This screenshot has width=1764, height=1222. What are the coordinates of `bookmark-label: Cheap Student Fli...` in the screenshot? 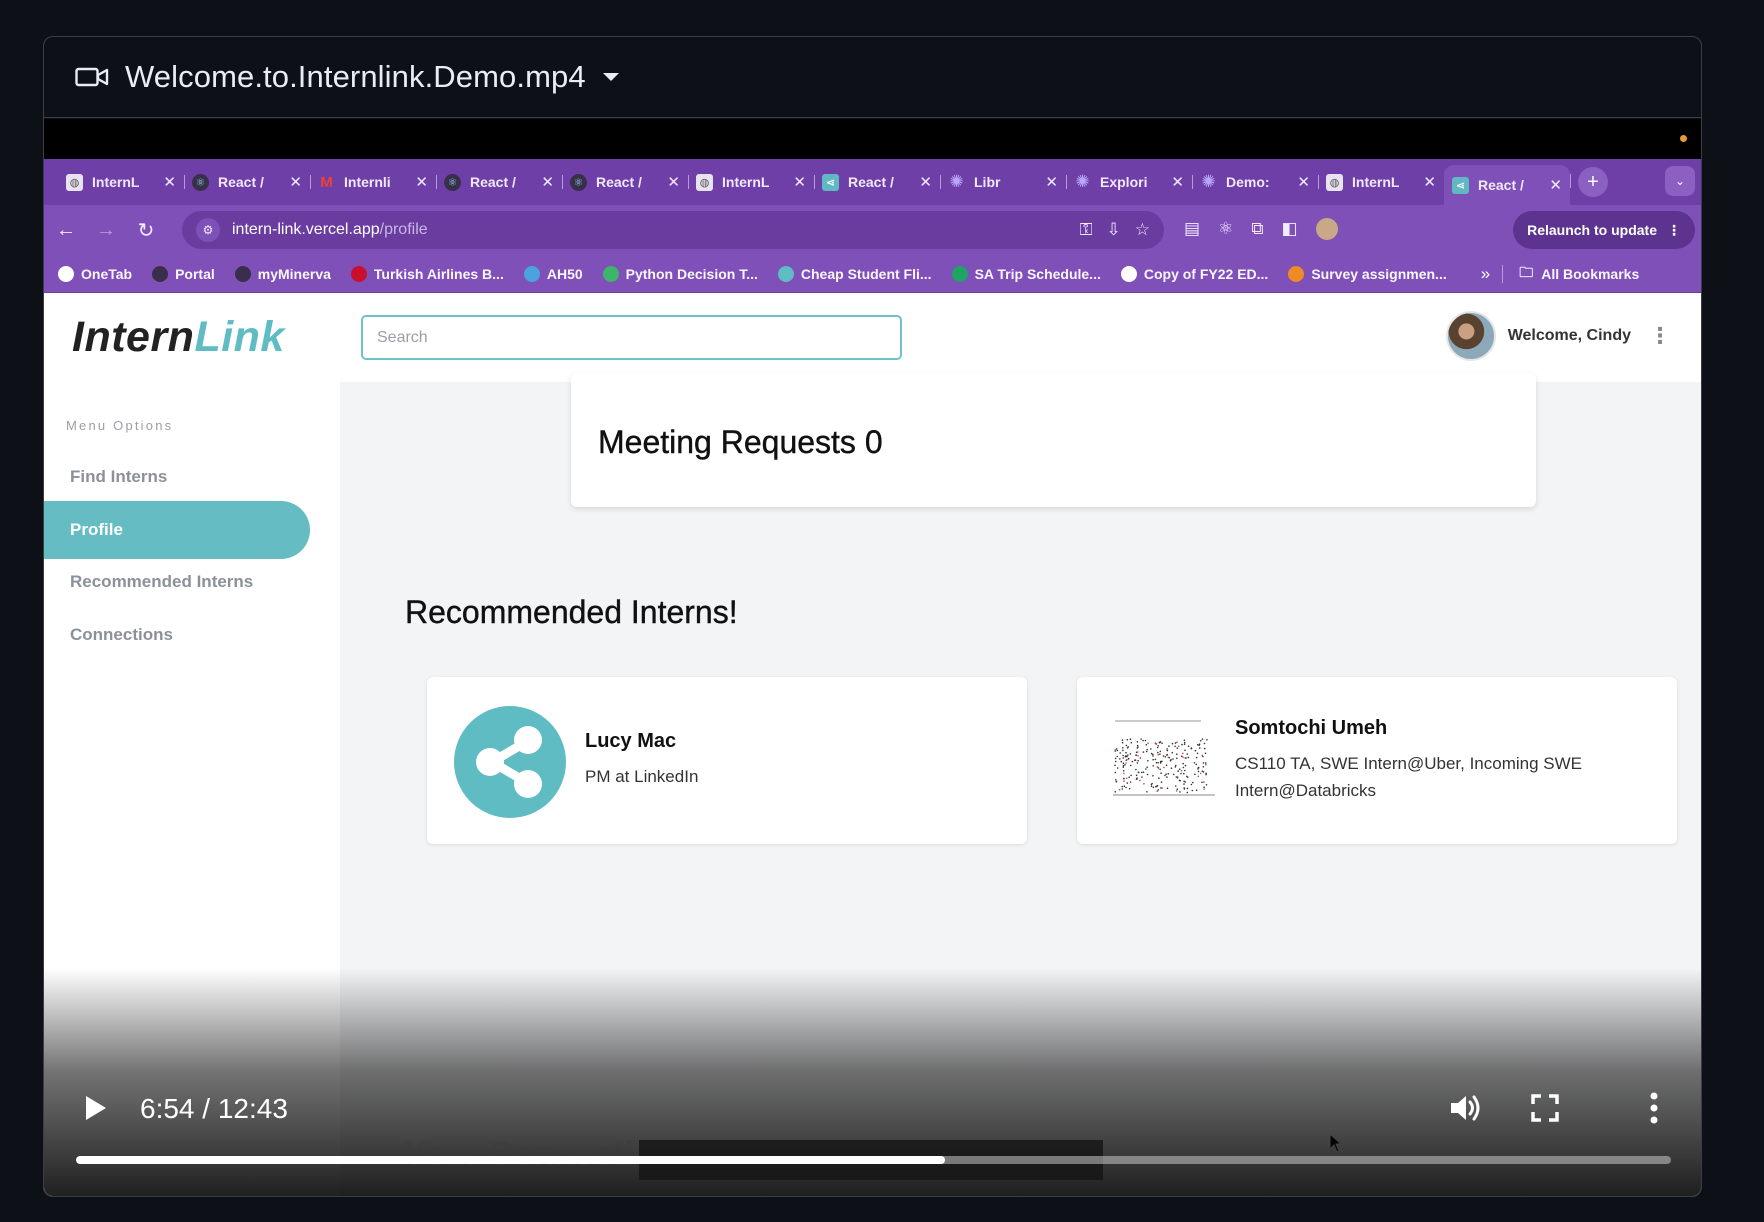 It's located at (866, 273).